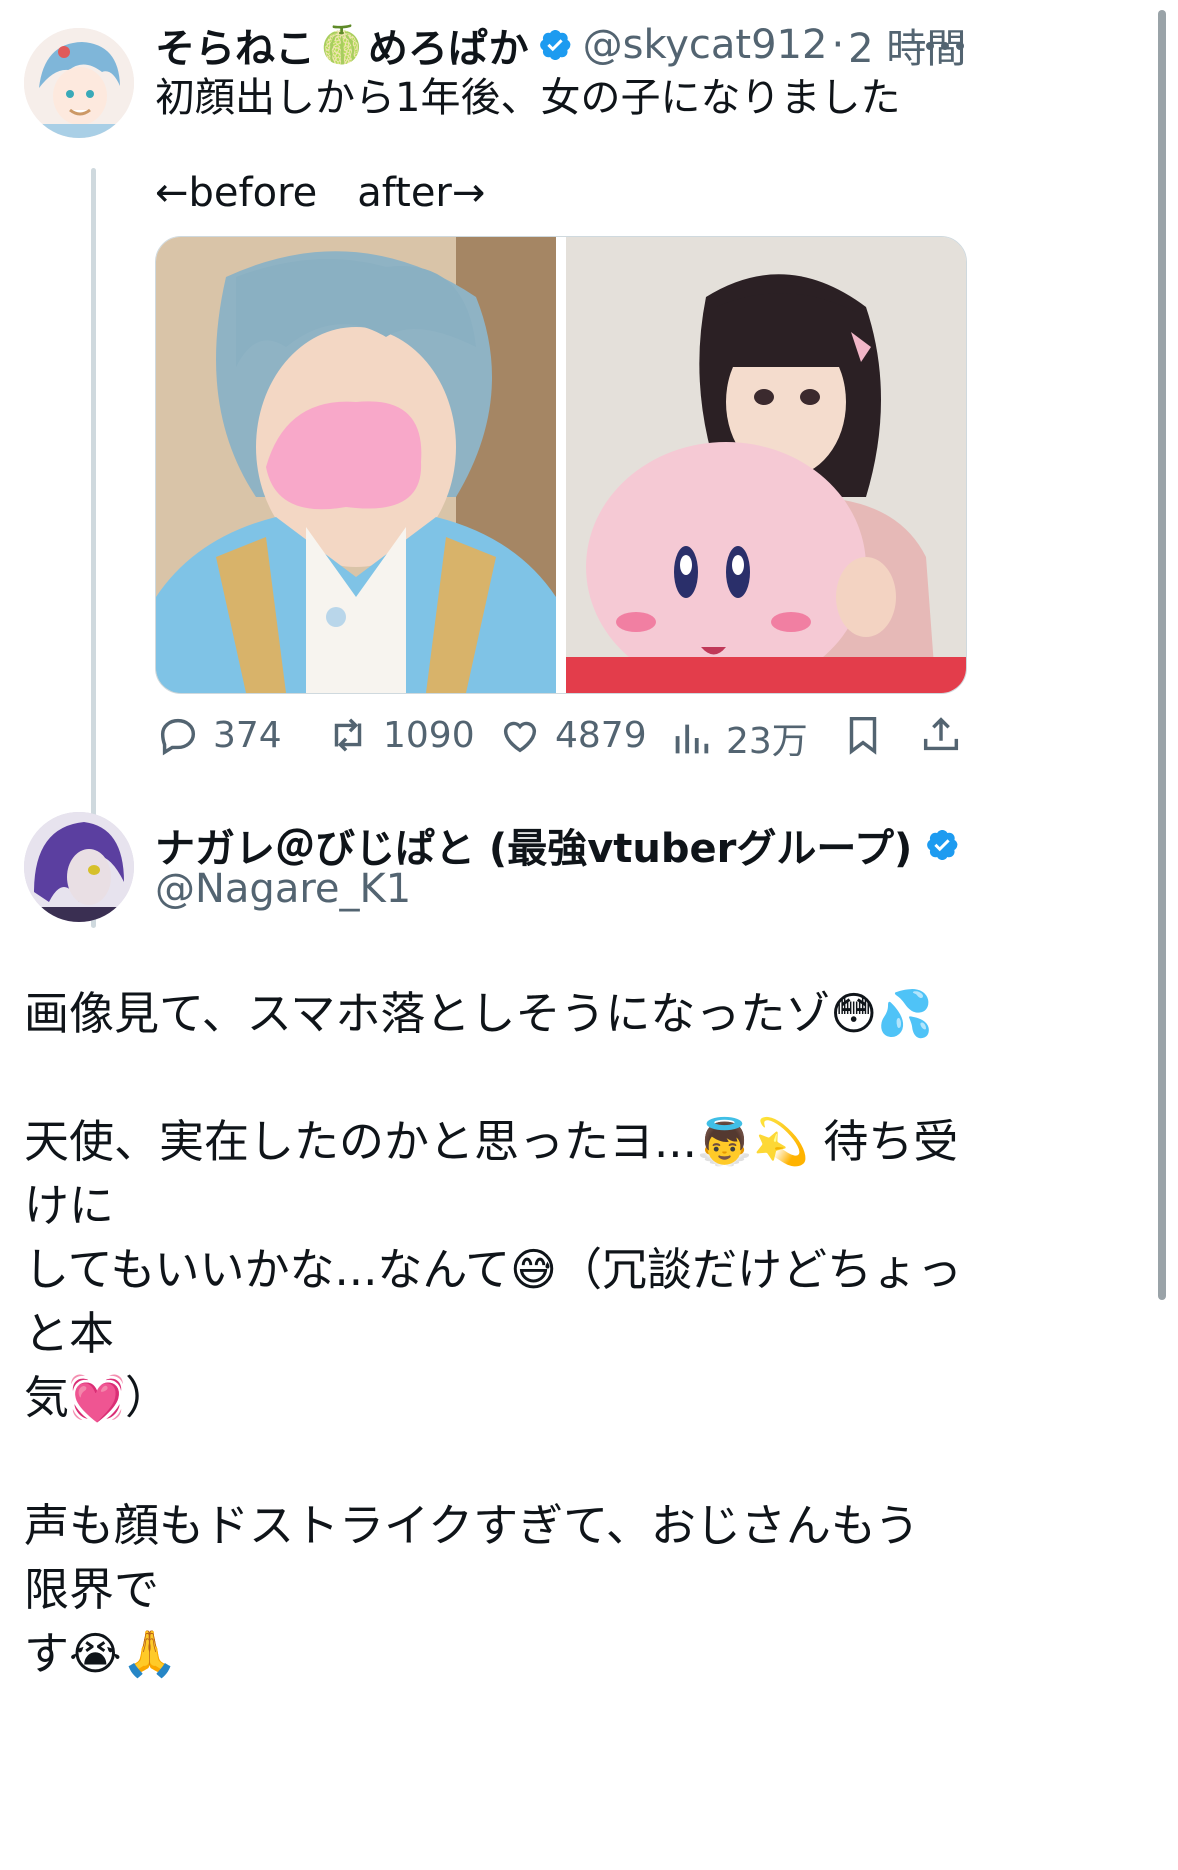 The image size is (1178, 1870). I want to click on bookmark-button, so click(863, 735).